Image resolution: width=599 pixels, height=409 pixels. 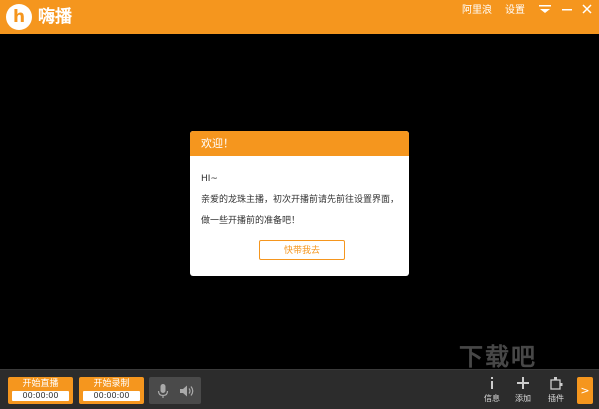 What do you see at coordinates (556, 398) in the screenshot?
I see `plugin-label: 插件` at bounding box center [556, 398].